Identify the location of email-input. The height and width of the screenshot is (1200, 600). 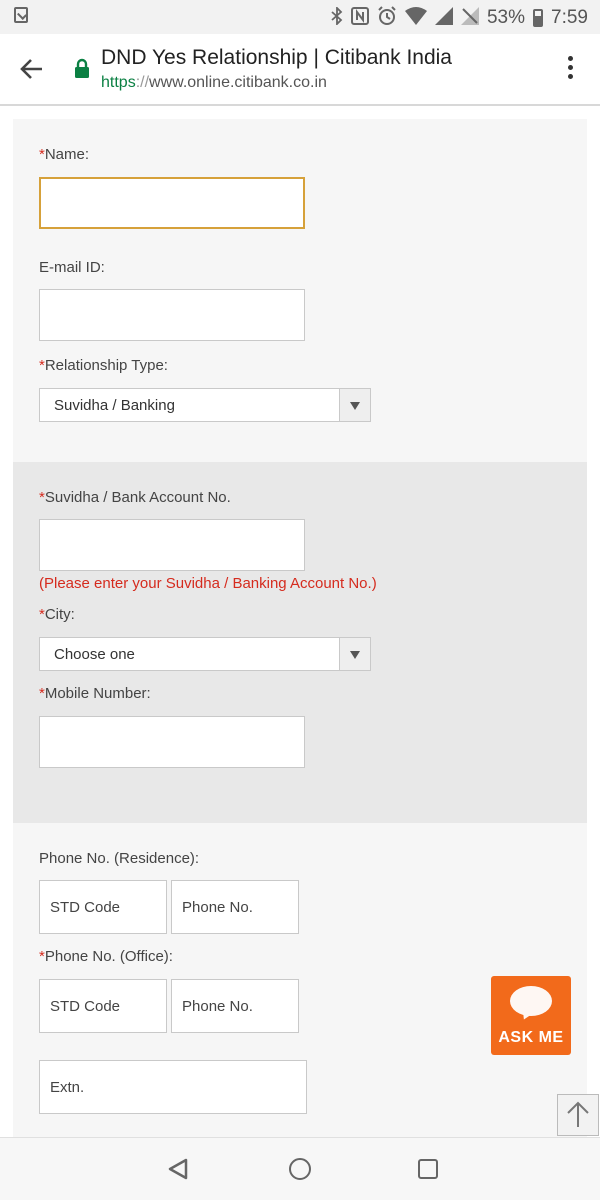
(172, 315).